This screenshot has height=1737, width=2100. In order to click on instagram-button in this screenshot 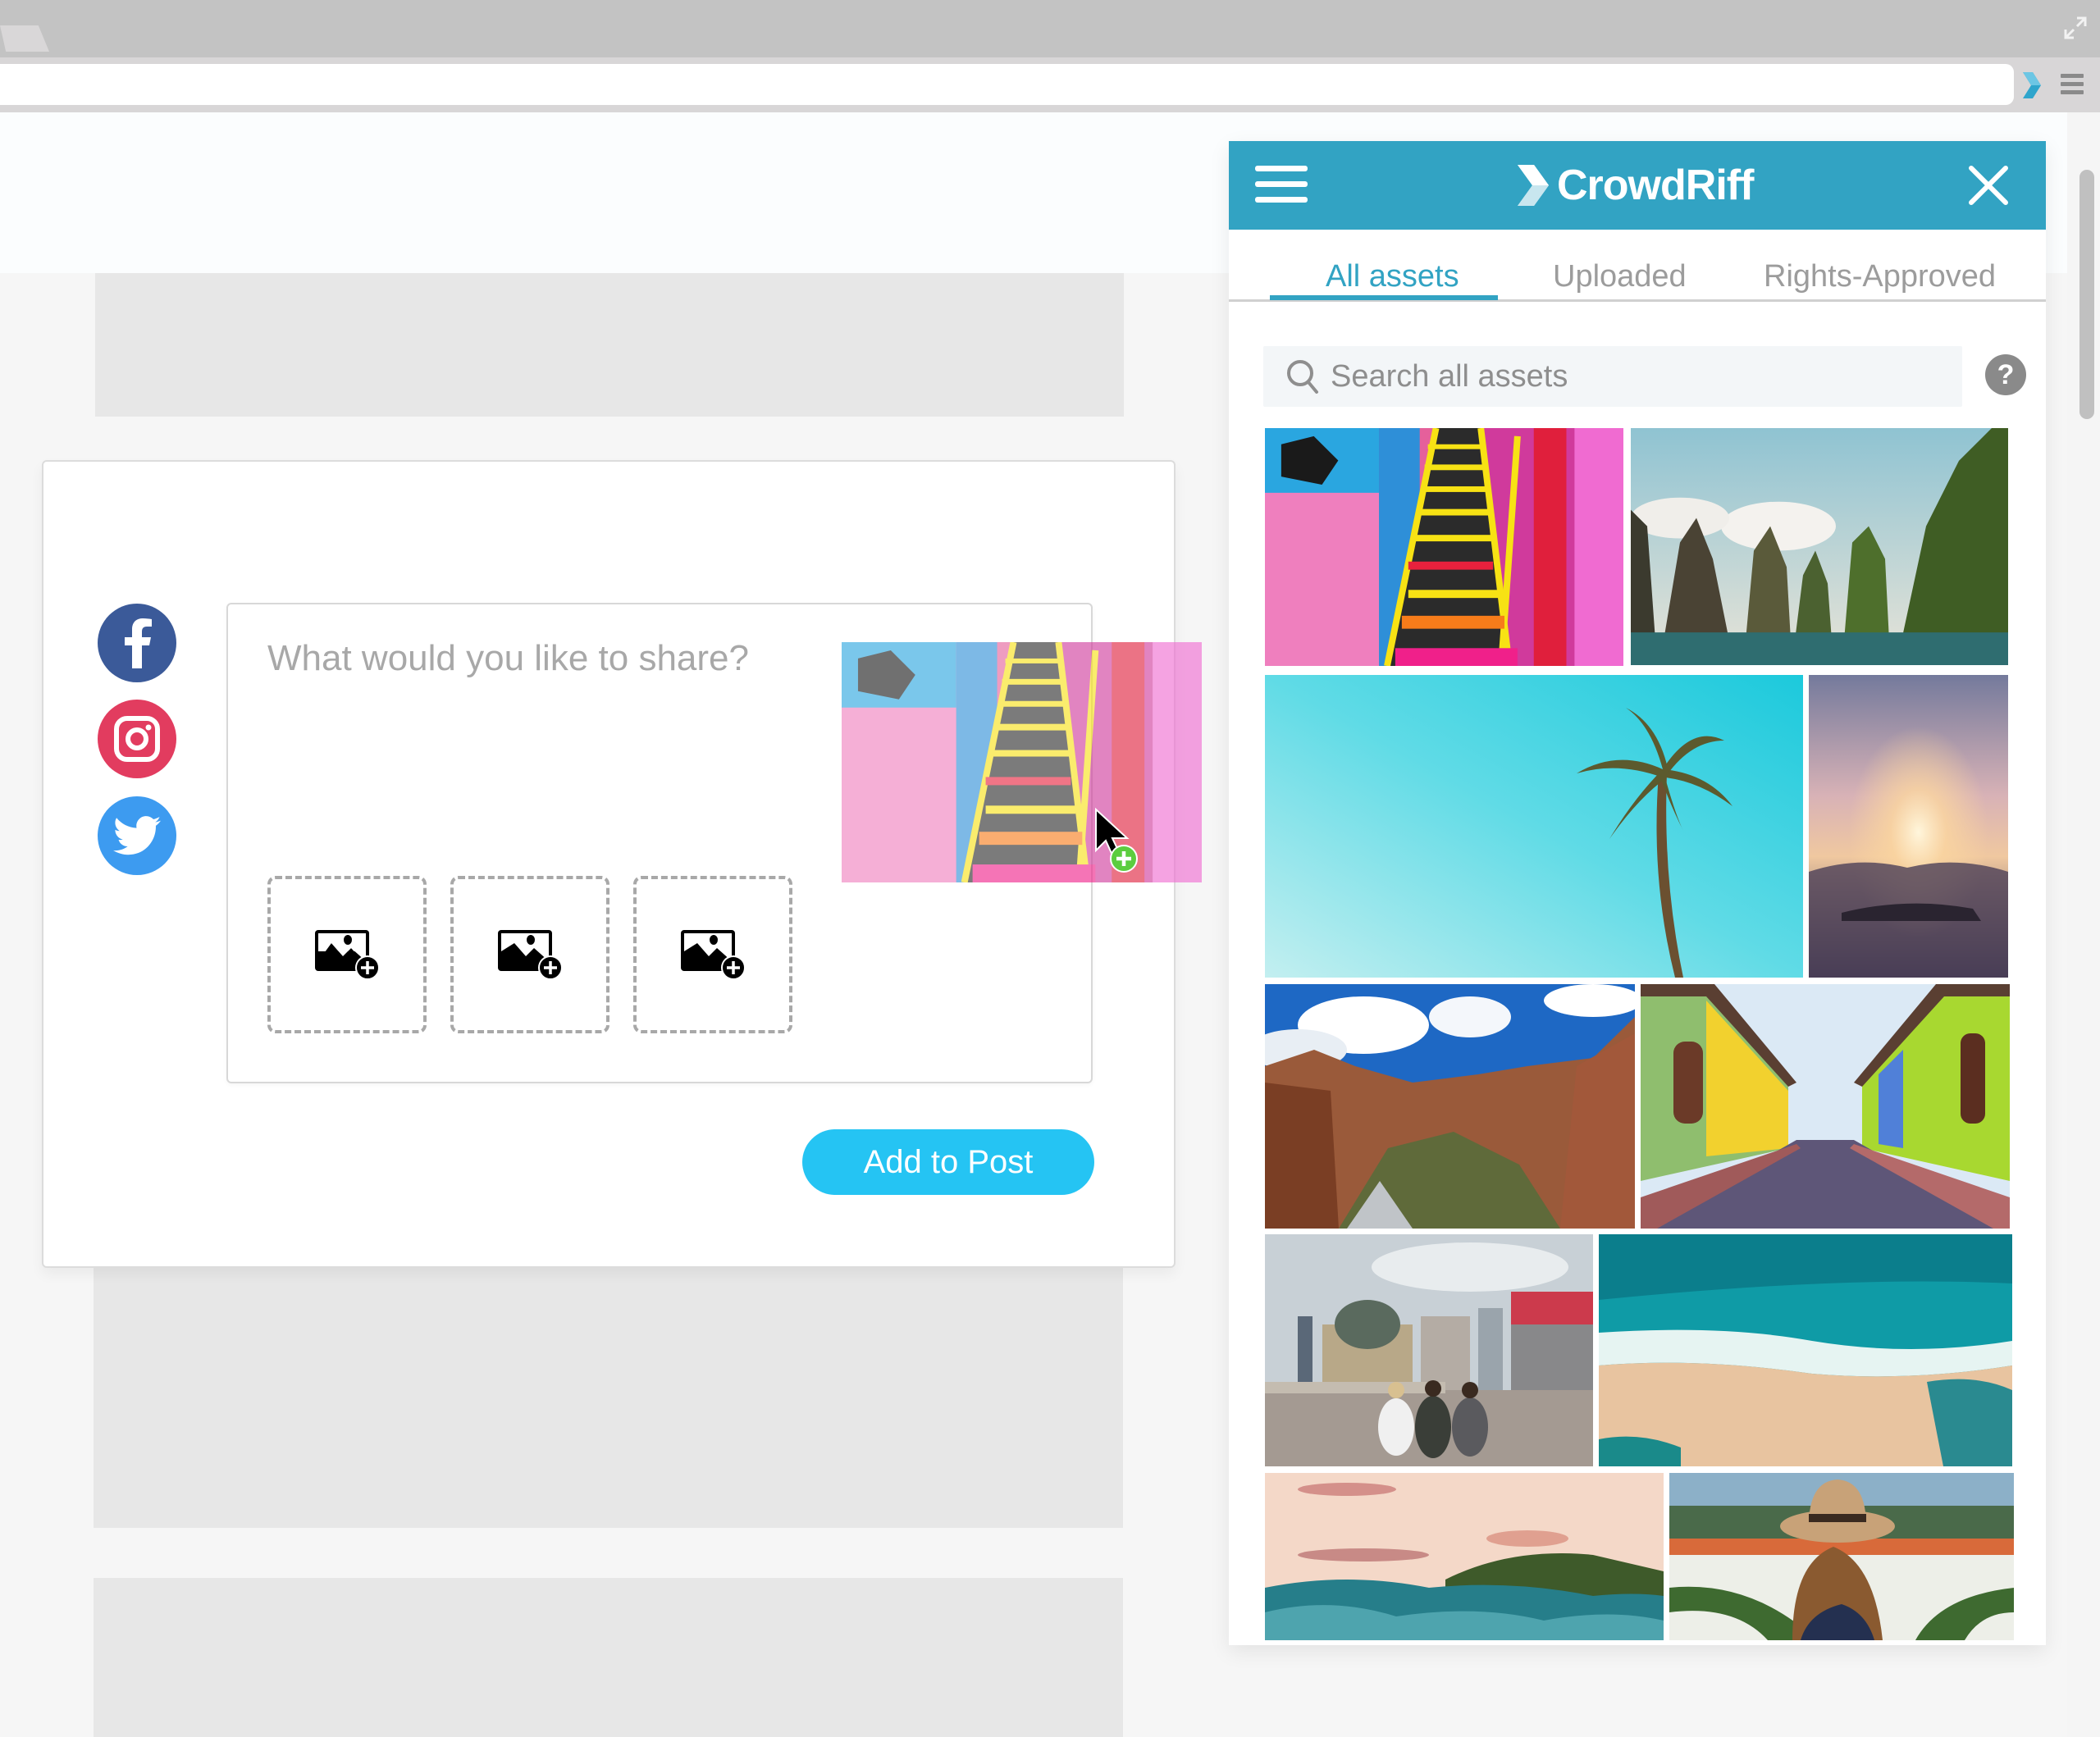, I will do `click(137, 739)`.